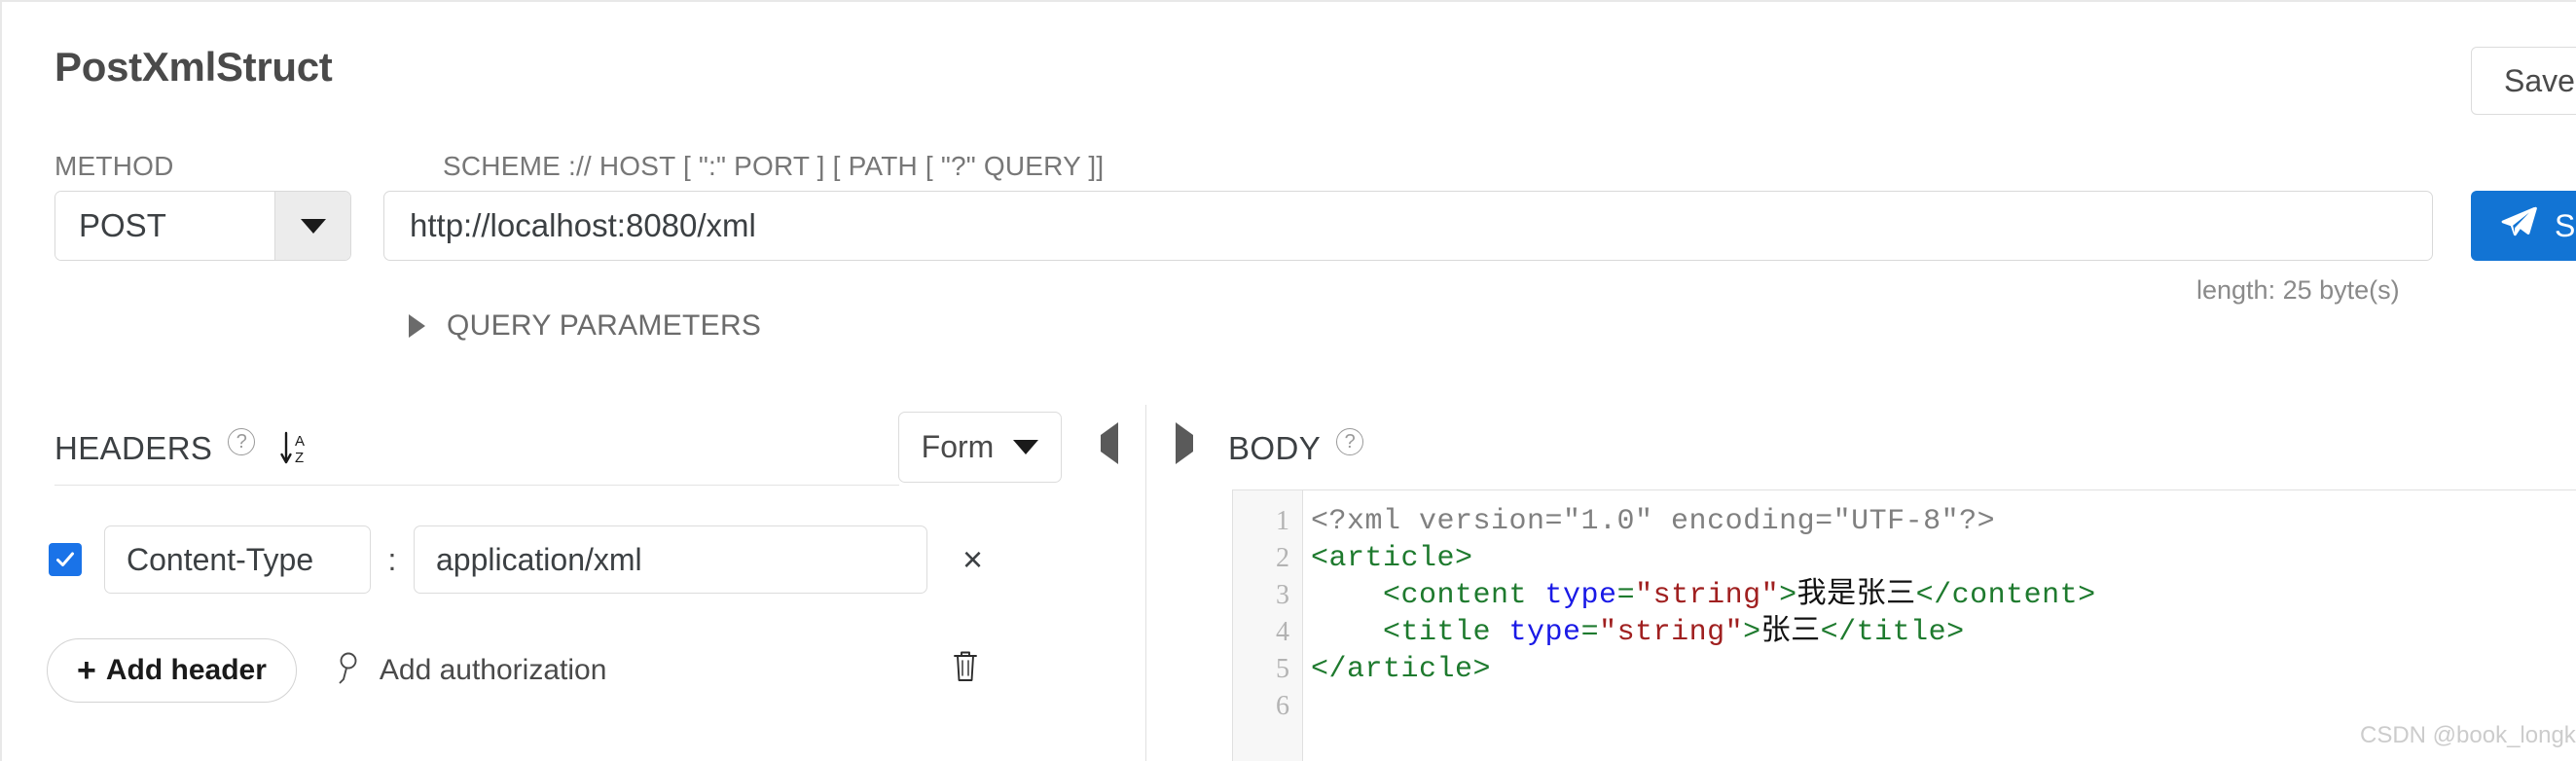 The width and height of the screenshot is (2576, 761). What do you see at coordinates (1275, 448) in the screenshot?
I see `body-title: BODY` at bounding box center [1275, 448].